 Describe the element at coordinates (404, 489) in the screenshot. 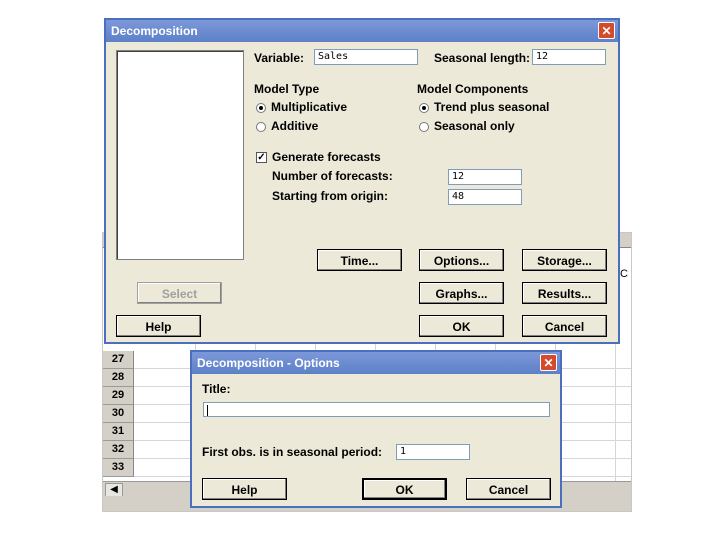

I see `options-ok-button: OK` at that location.